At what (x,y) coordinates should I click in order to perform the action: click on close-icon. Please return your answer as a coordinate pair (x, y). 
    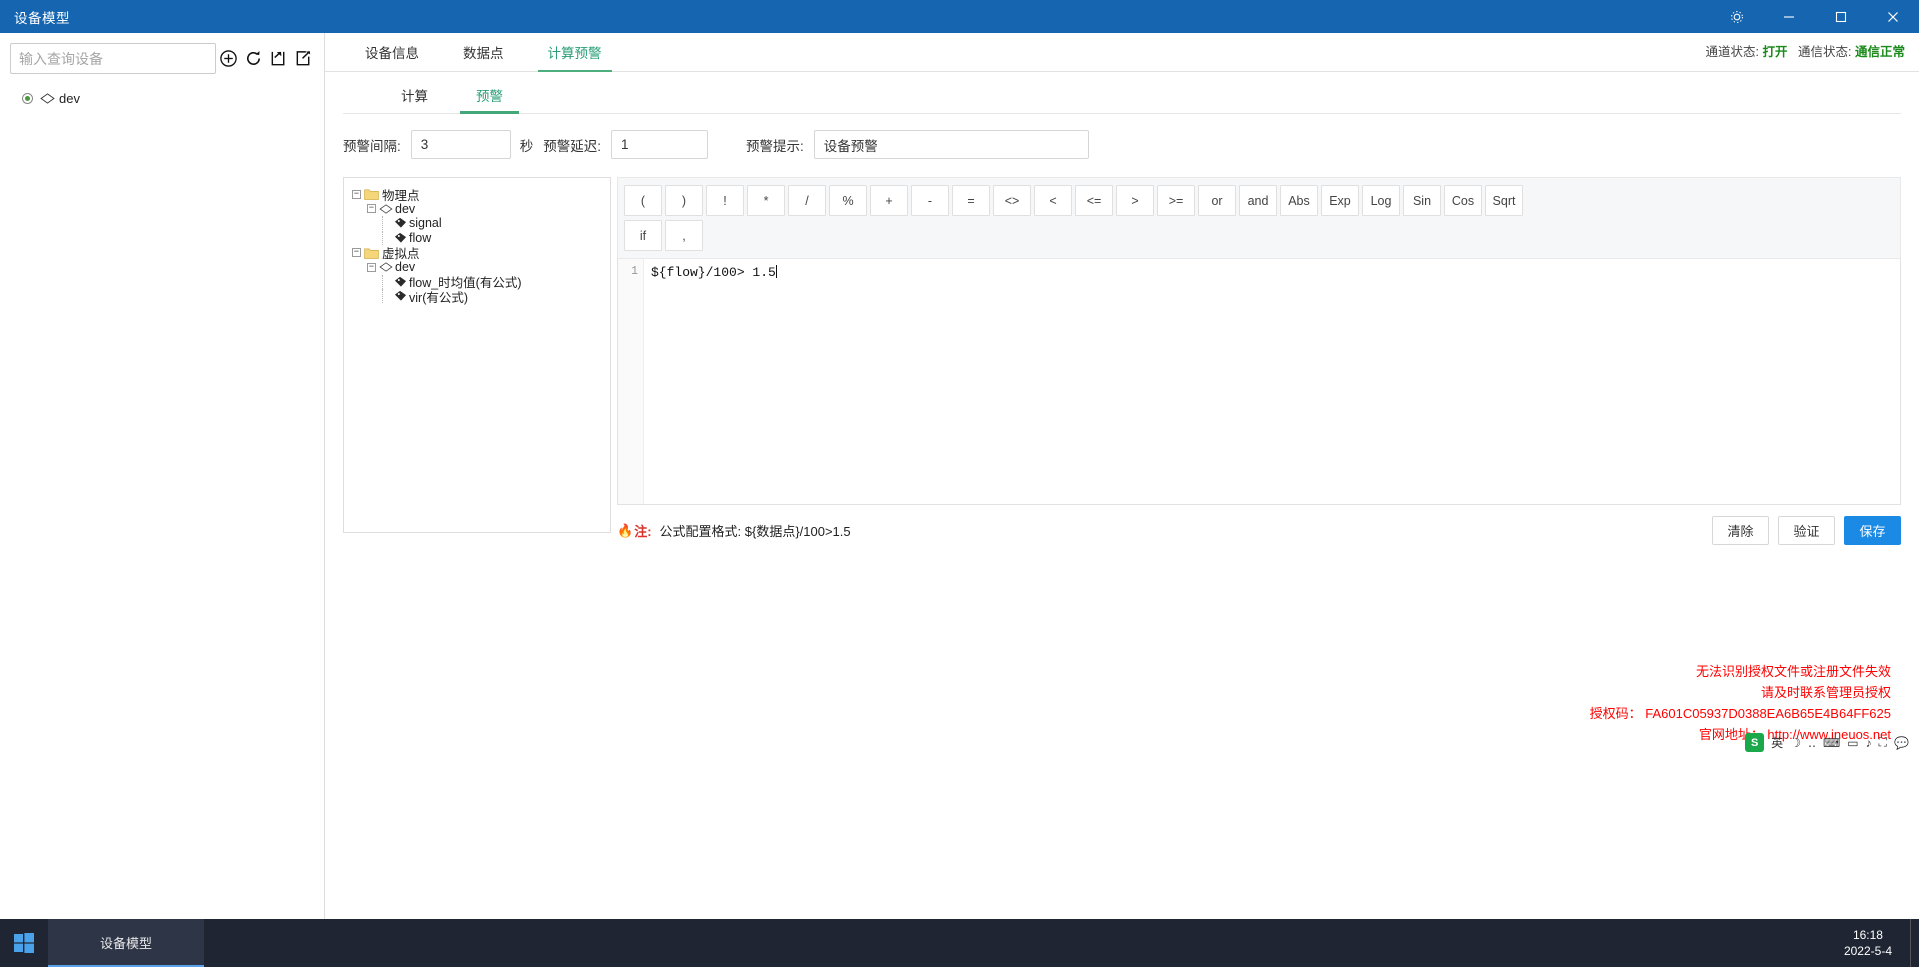
    Looking at the image, I should click on (1893, 16).